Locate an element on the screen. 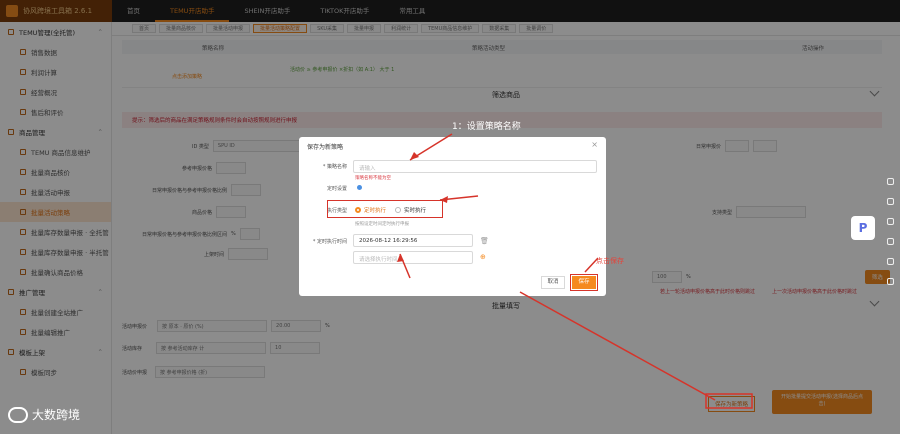 This screenshot has width=900, height=434. right-rail is located at coordinates (890, 231).